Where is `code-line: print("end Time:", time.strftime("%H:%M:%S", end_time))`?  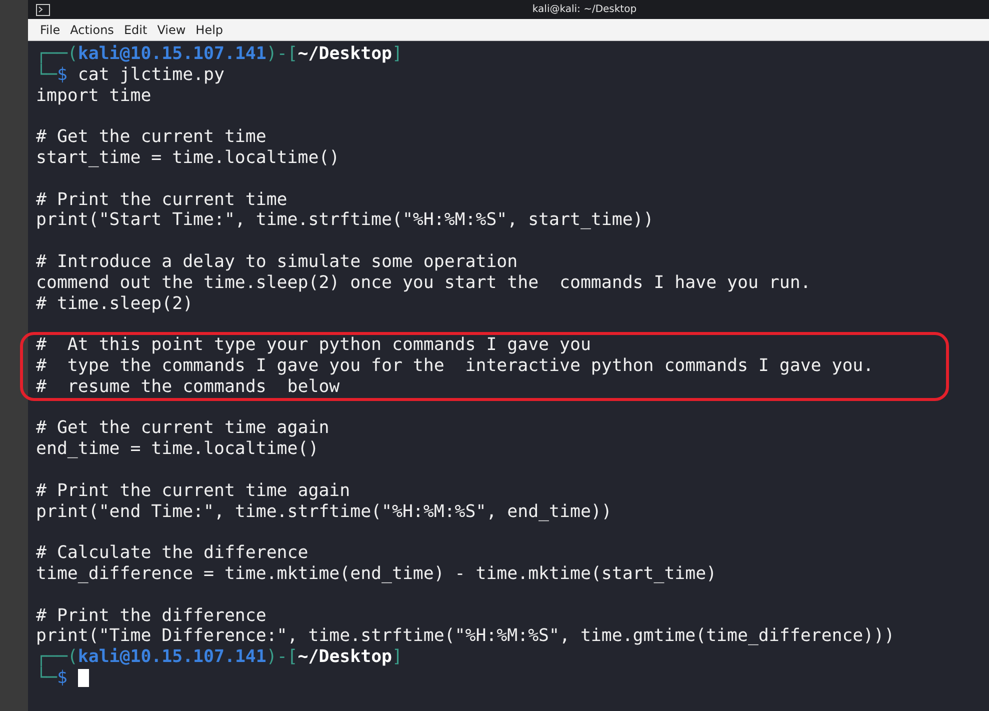 code-line: print("end Time:", time.strftime("%H:%M:%S", end_time)) is located at coordinates (324, 512).